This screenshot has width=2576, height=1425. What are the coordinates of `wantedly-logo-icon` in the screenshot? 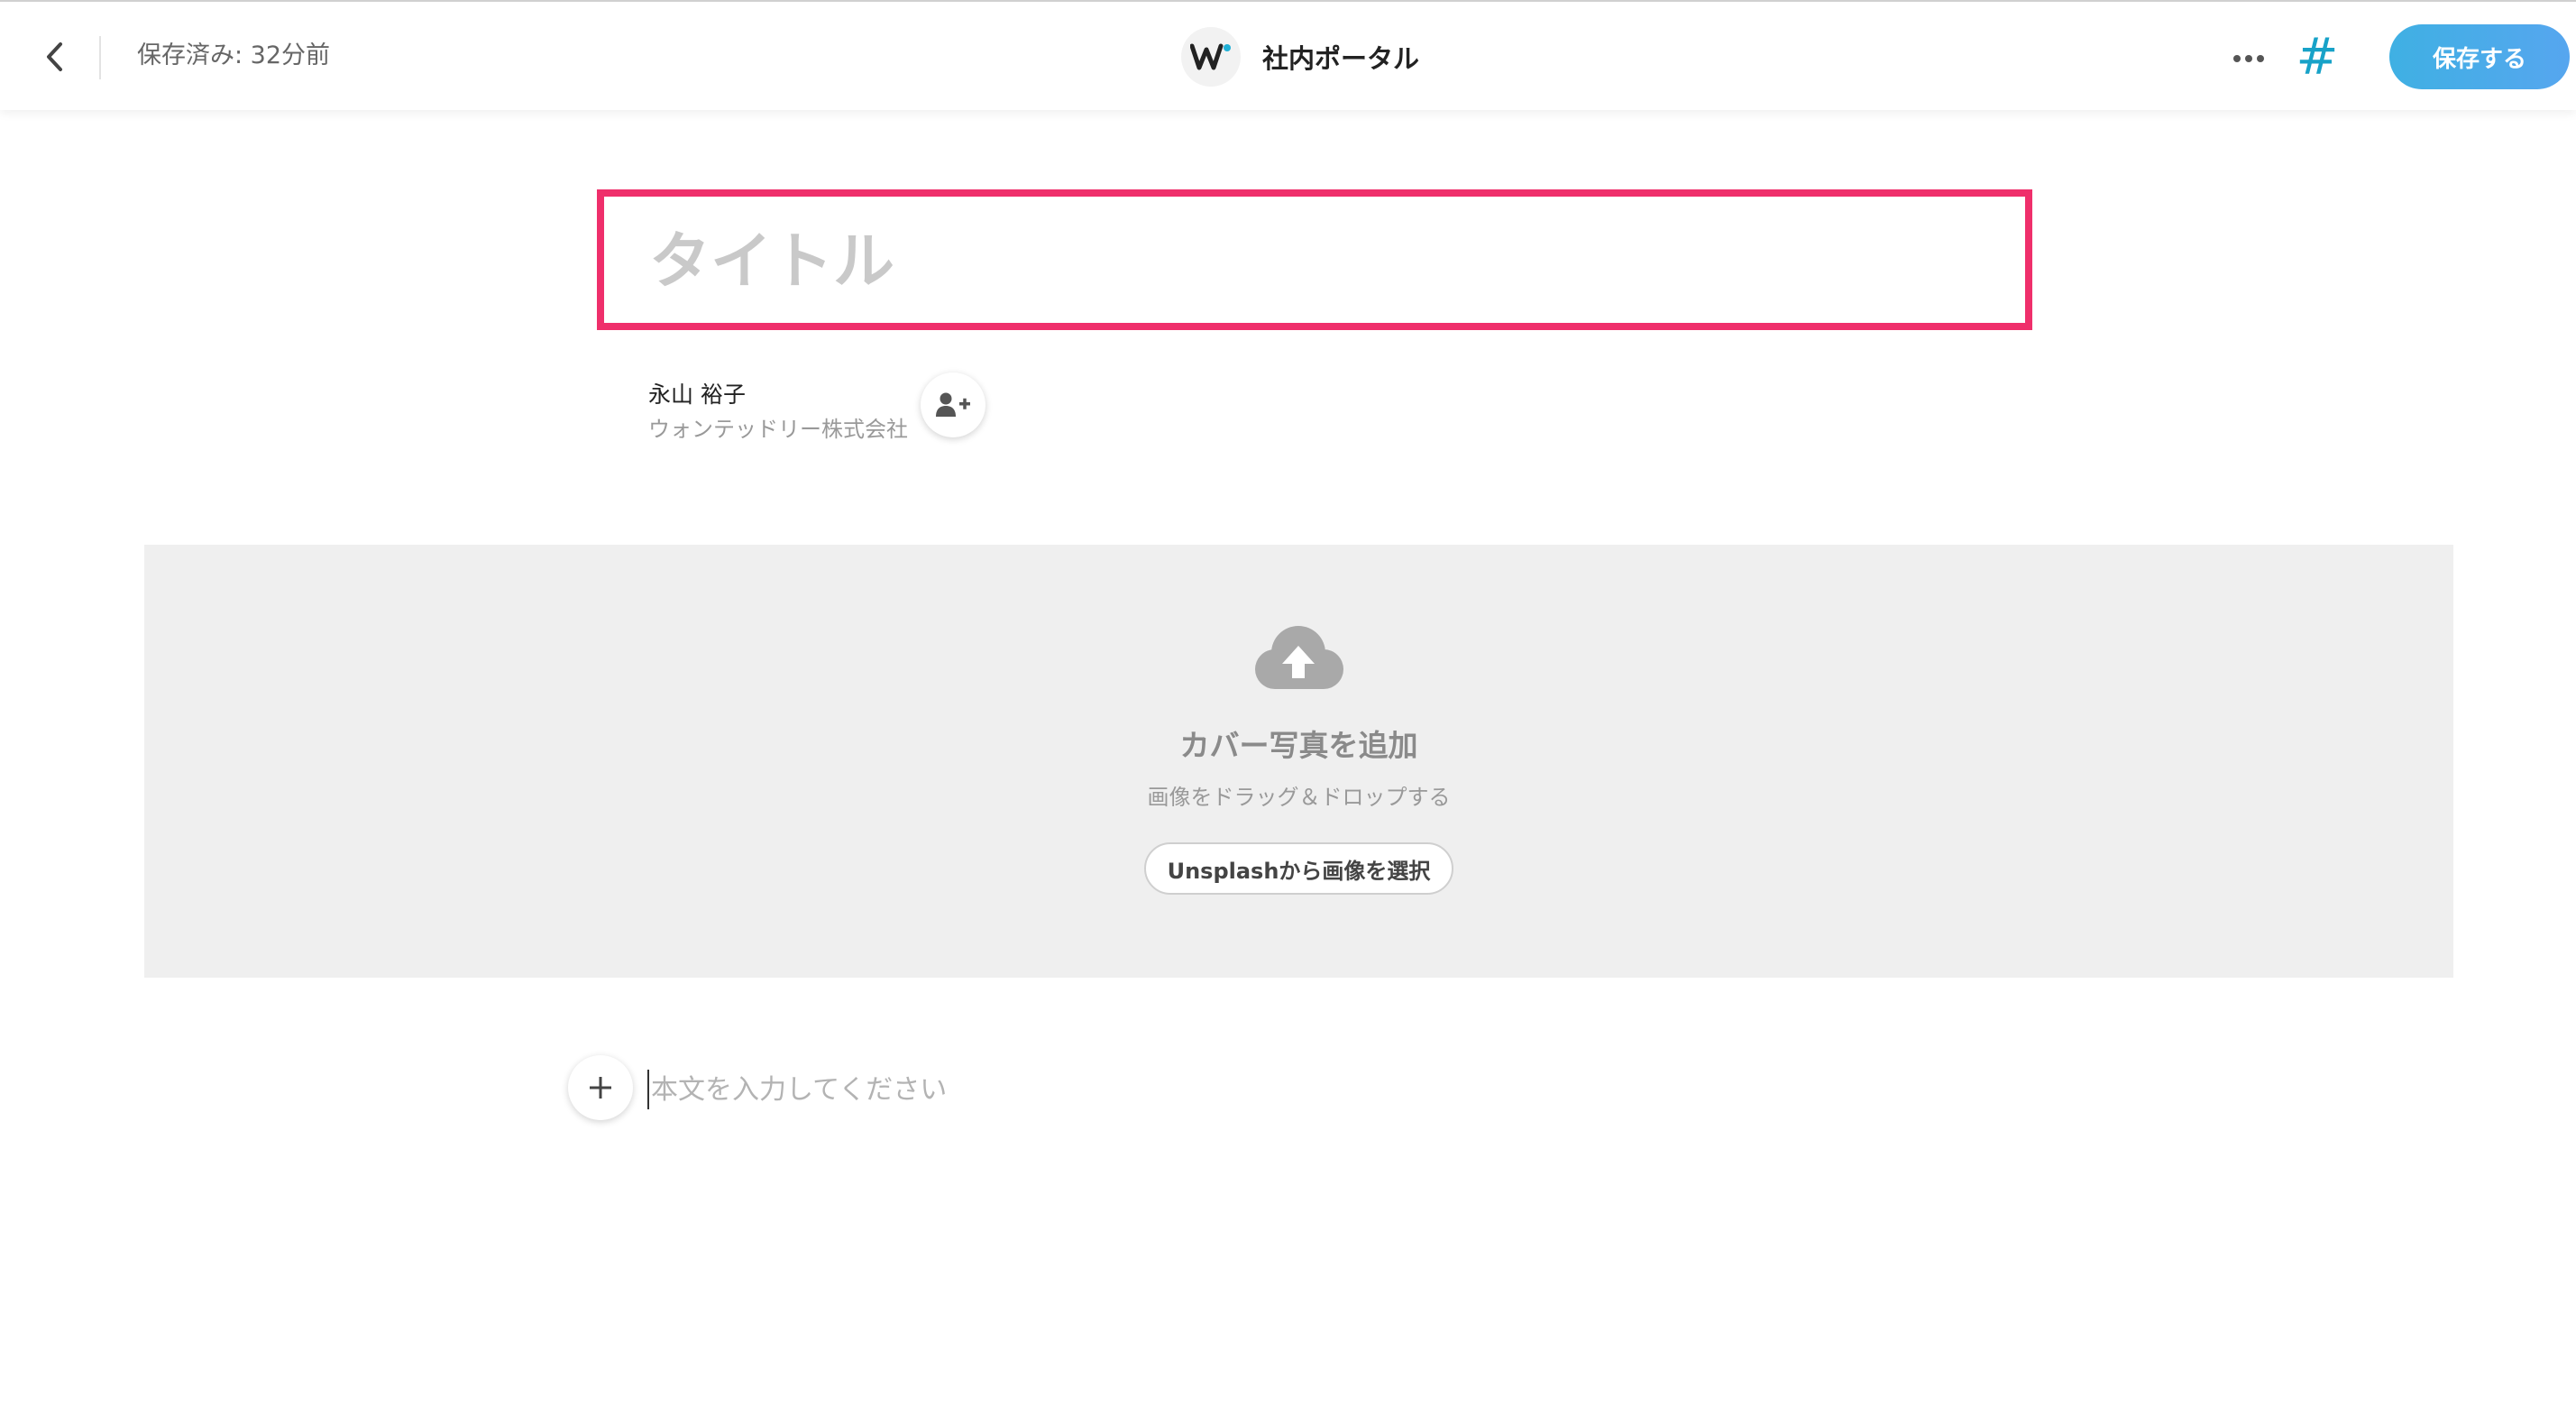 It's located at (1211, 57).